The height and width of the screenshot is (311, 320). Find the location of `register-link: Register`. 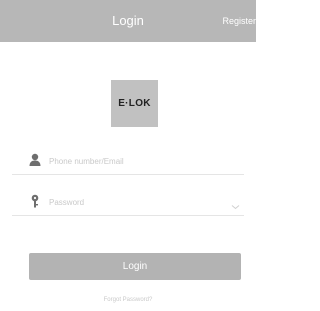

register-link: Register is located at coordinates (239, 21).